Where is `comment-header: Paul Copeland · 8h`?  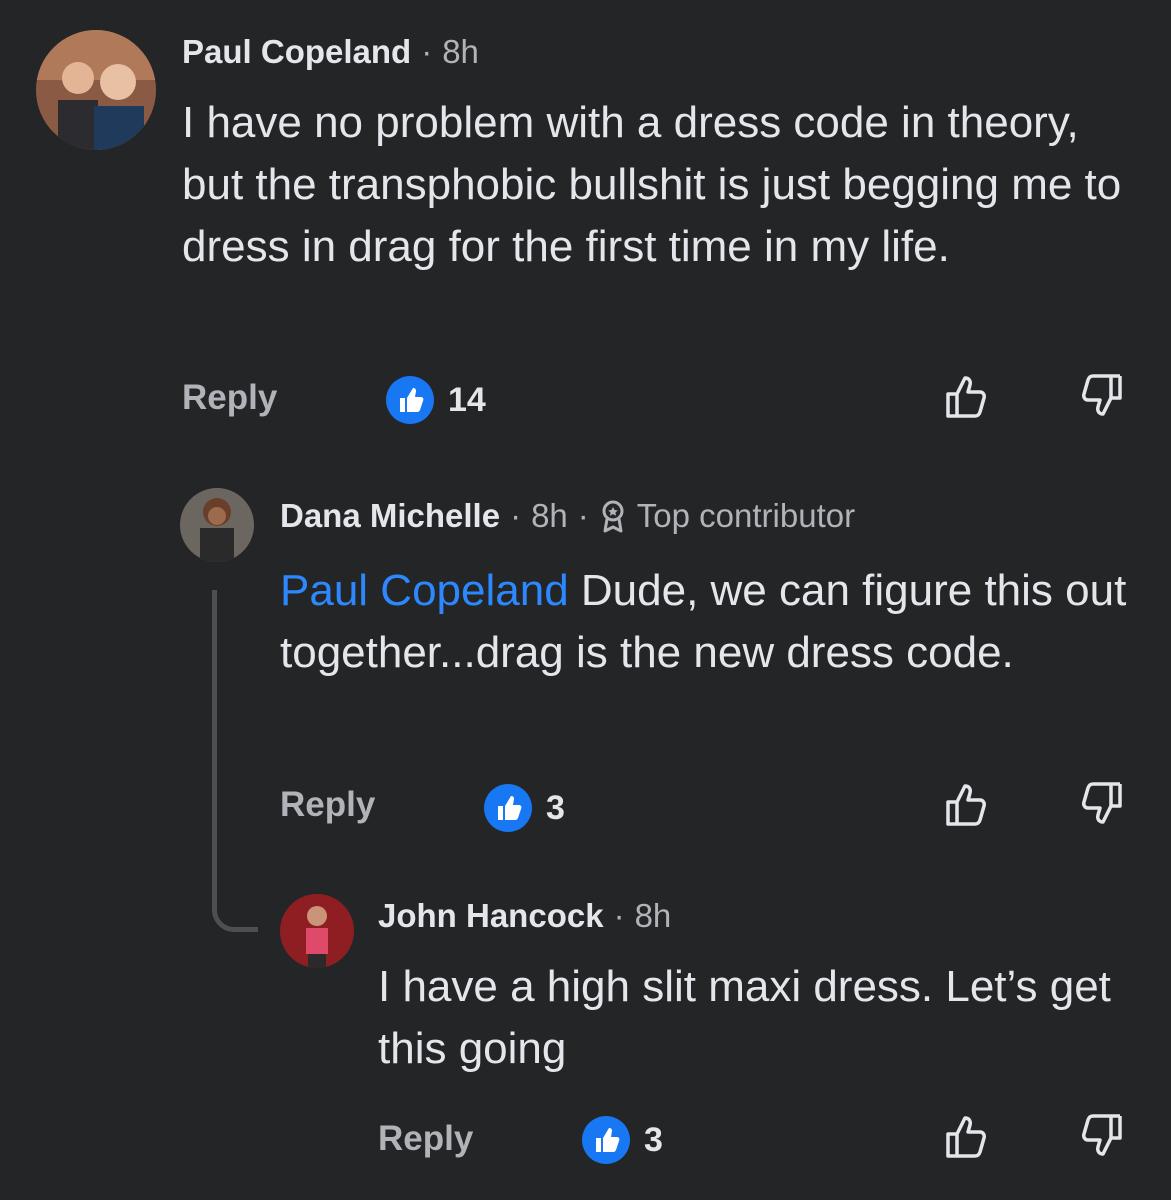
comment-header: Paul Copeland · 8h is located at coordinates (330, 52).